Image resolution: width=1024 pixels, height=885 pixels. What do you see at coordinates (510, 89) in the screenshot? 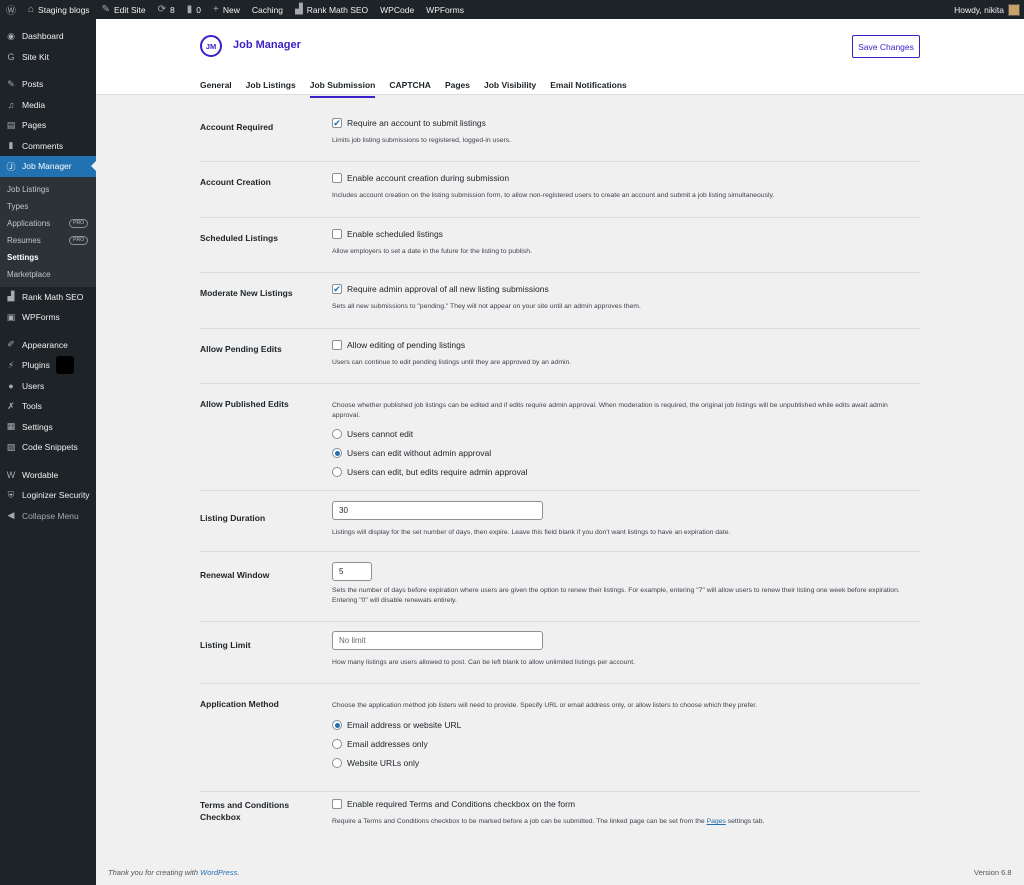
I see `tab-job-visibility: Job Visibility` at bounding box center [510, 89].